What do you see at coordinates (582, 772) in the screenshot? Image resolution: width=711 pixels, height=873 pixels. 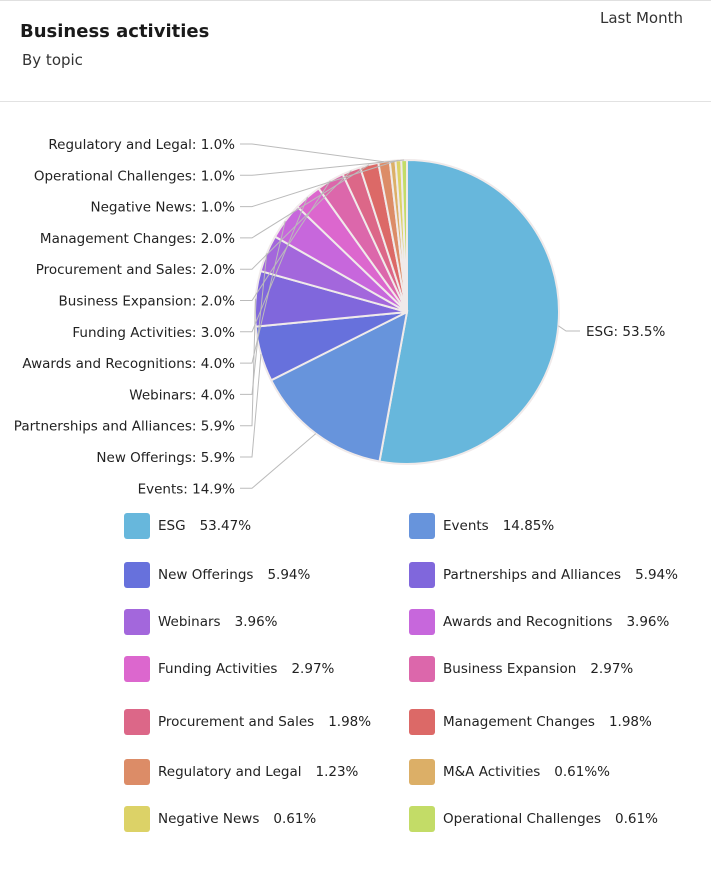 I see `legend-value: 0.61%%` at bounding box center [582, 772].